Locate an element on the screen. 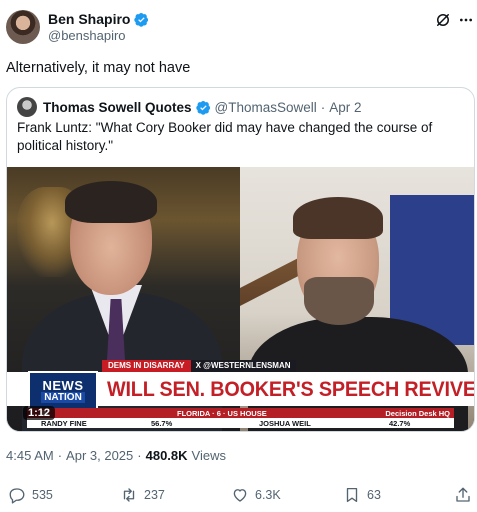  like-button: 6.3K is located at coordinates (256, 495).